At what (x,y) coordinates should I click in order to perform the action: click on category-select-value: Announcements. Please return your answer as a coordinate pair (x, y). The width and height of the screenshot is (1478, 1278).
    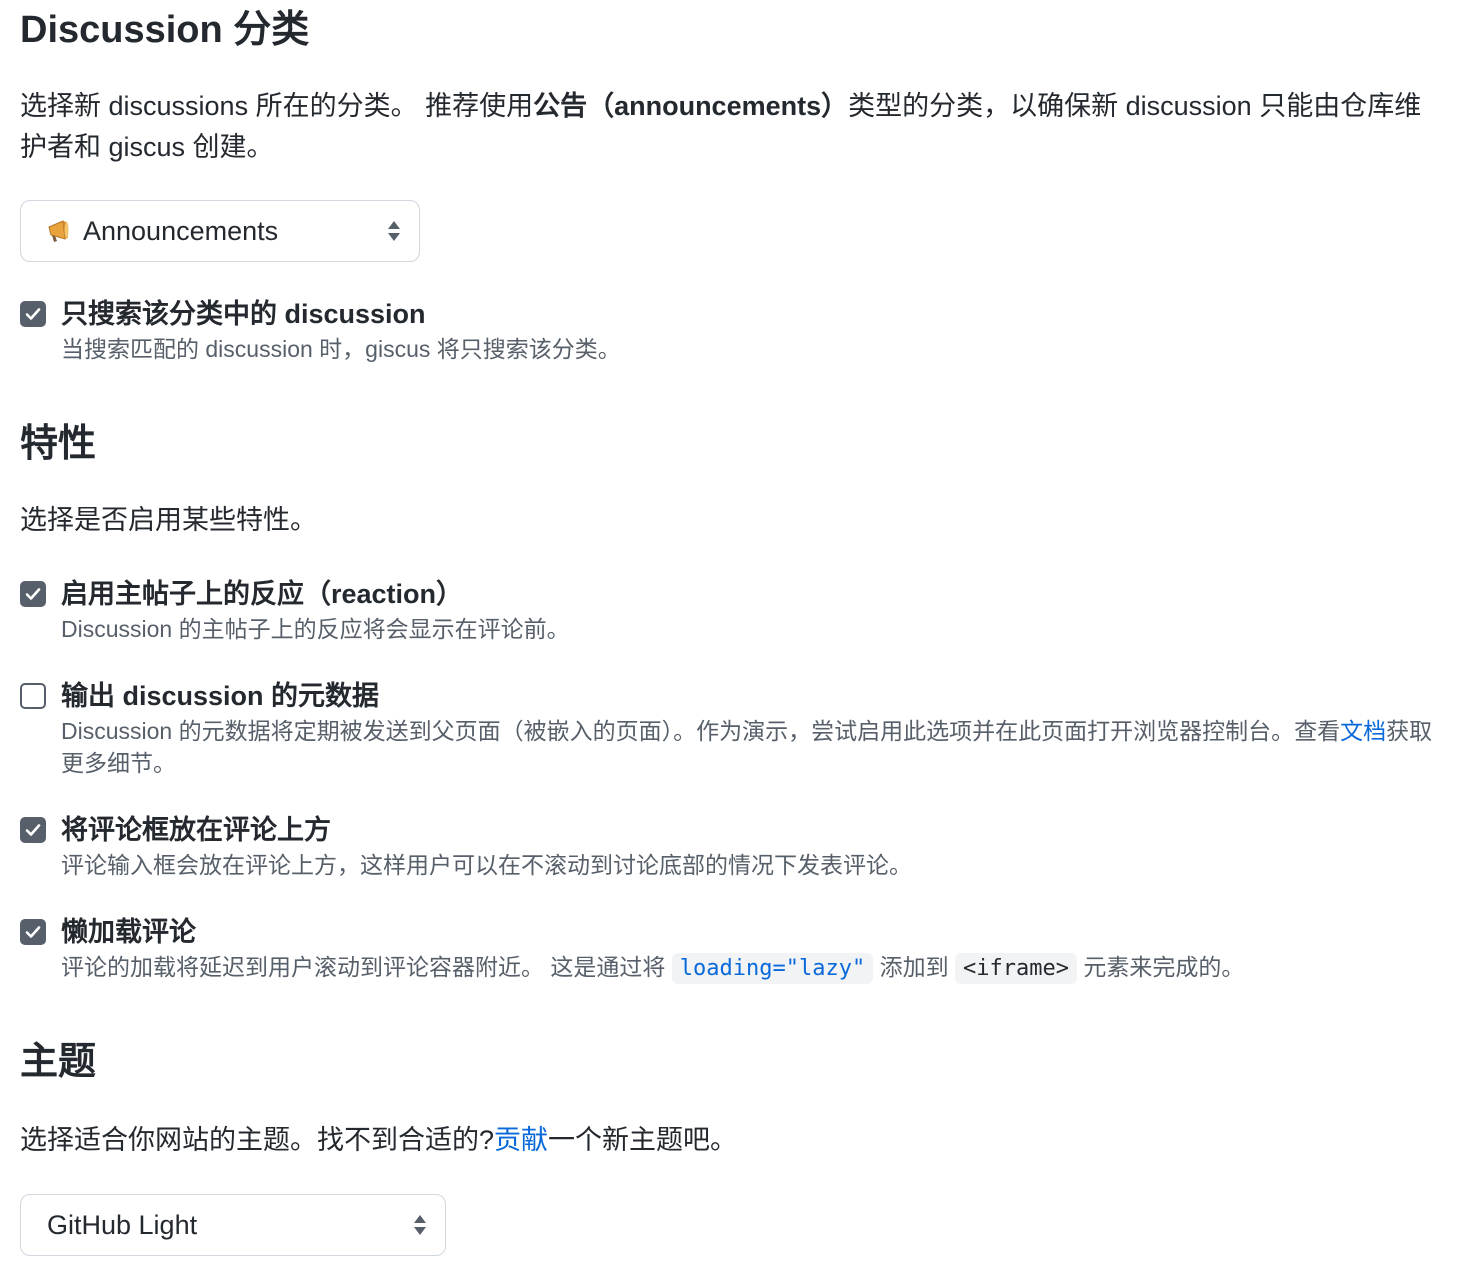
    Looking at the image, I should click on (181, 230).